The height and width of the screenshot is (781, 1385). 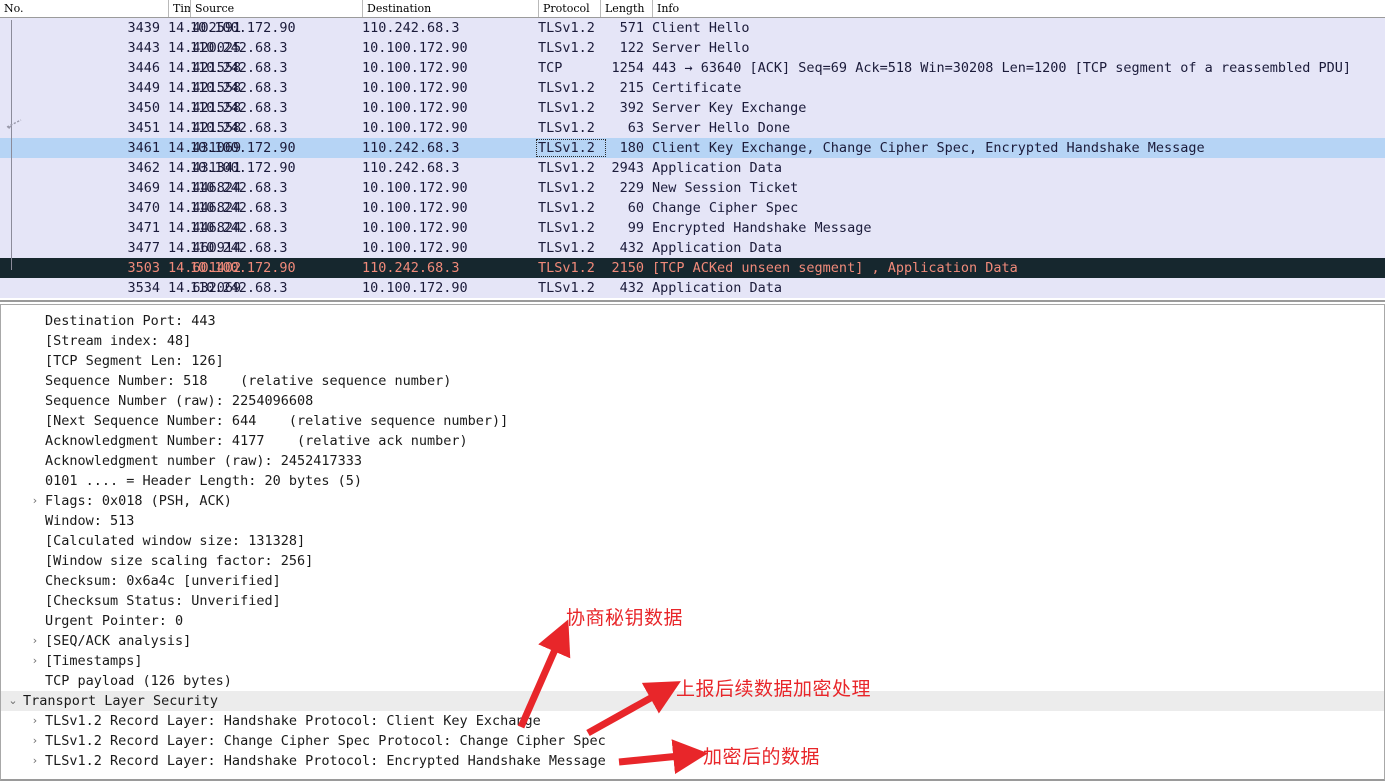 What do you see at coordinates (701, 48) in the screenshot?
I see `packet-cell-info: Server Hello` at bounding box center [701, 48].